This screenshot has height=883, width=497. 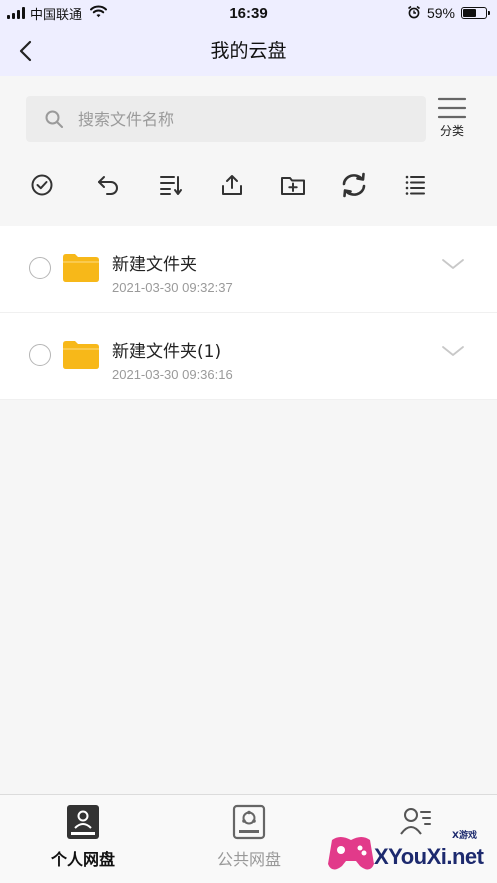 I want to click on back-arrow-icon, so click(x=25, y=51).